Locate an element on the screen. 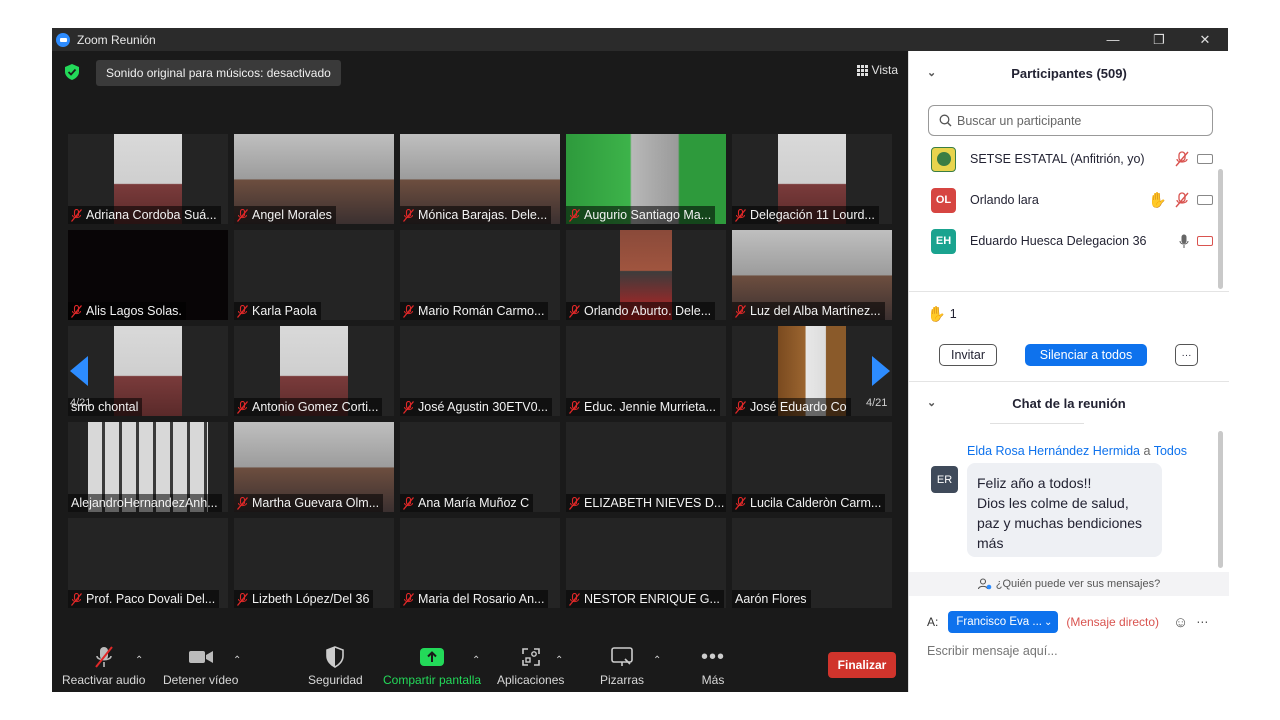  stop-video-button: Detener vídeo is located at coordinates (200, 666).